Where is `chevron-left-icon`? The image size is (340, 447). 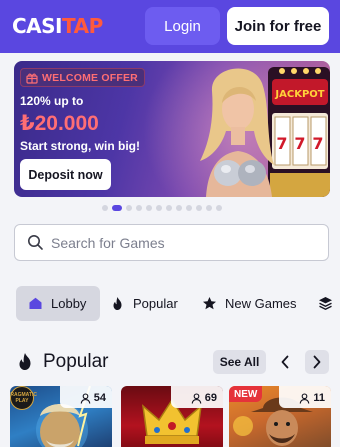
chevron-left-icon is located at coordinates (285, 362).